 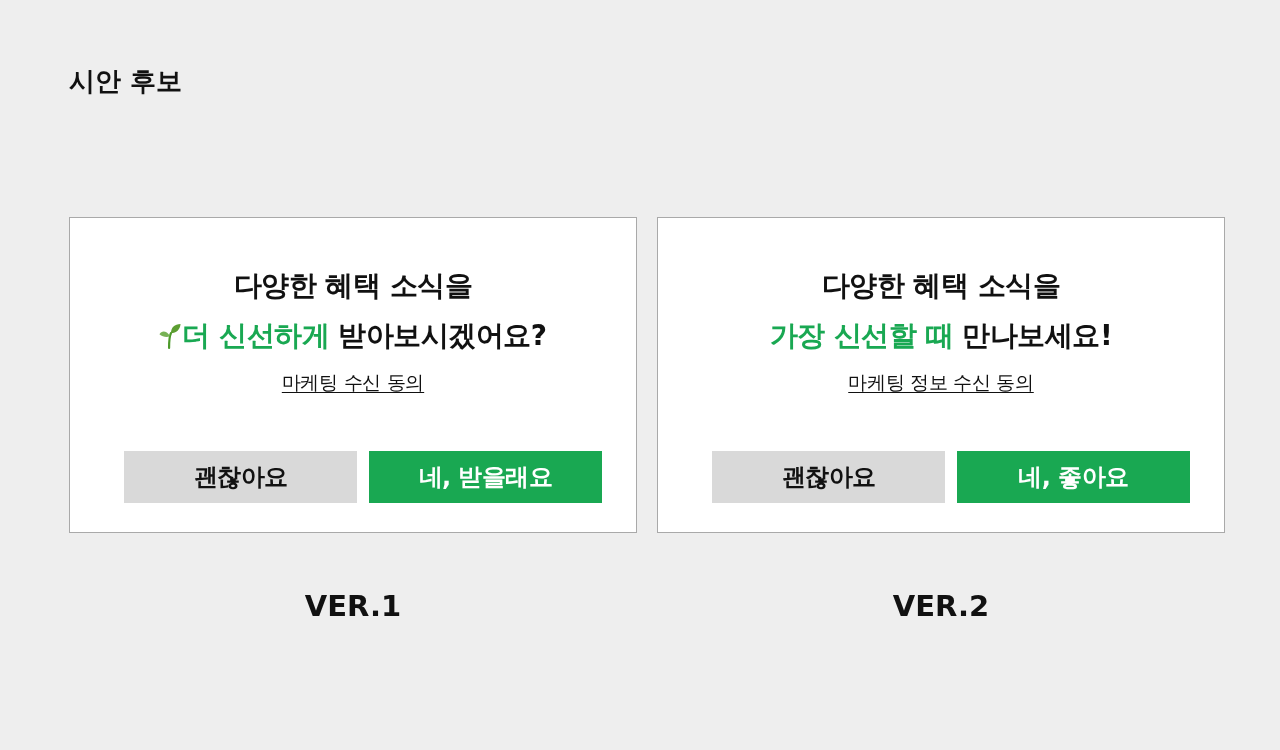 I want to click on headline-text: 더 신선하게 받아보시겠어요?, so click(x=364, y=336).